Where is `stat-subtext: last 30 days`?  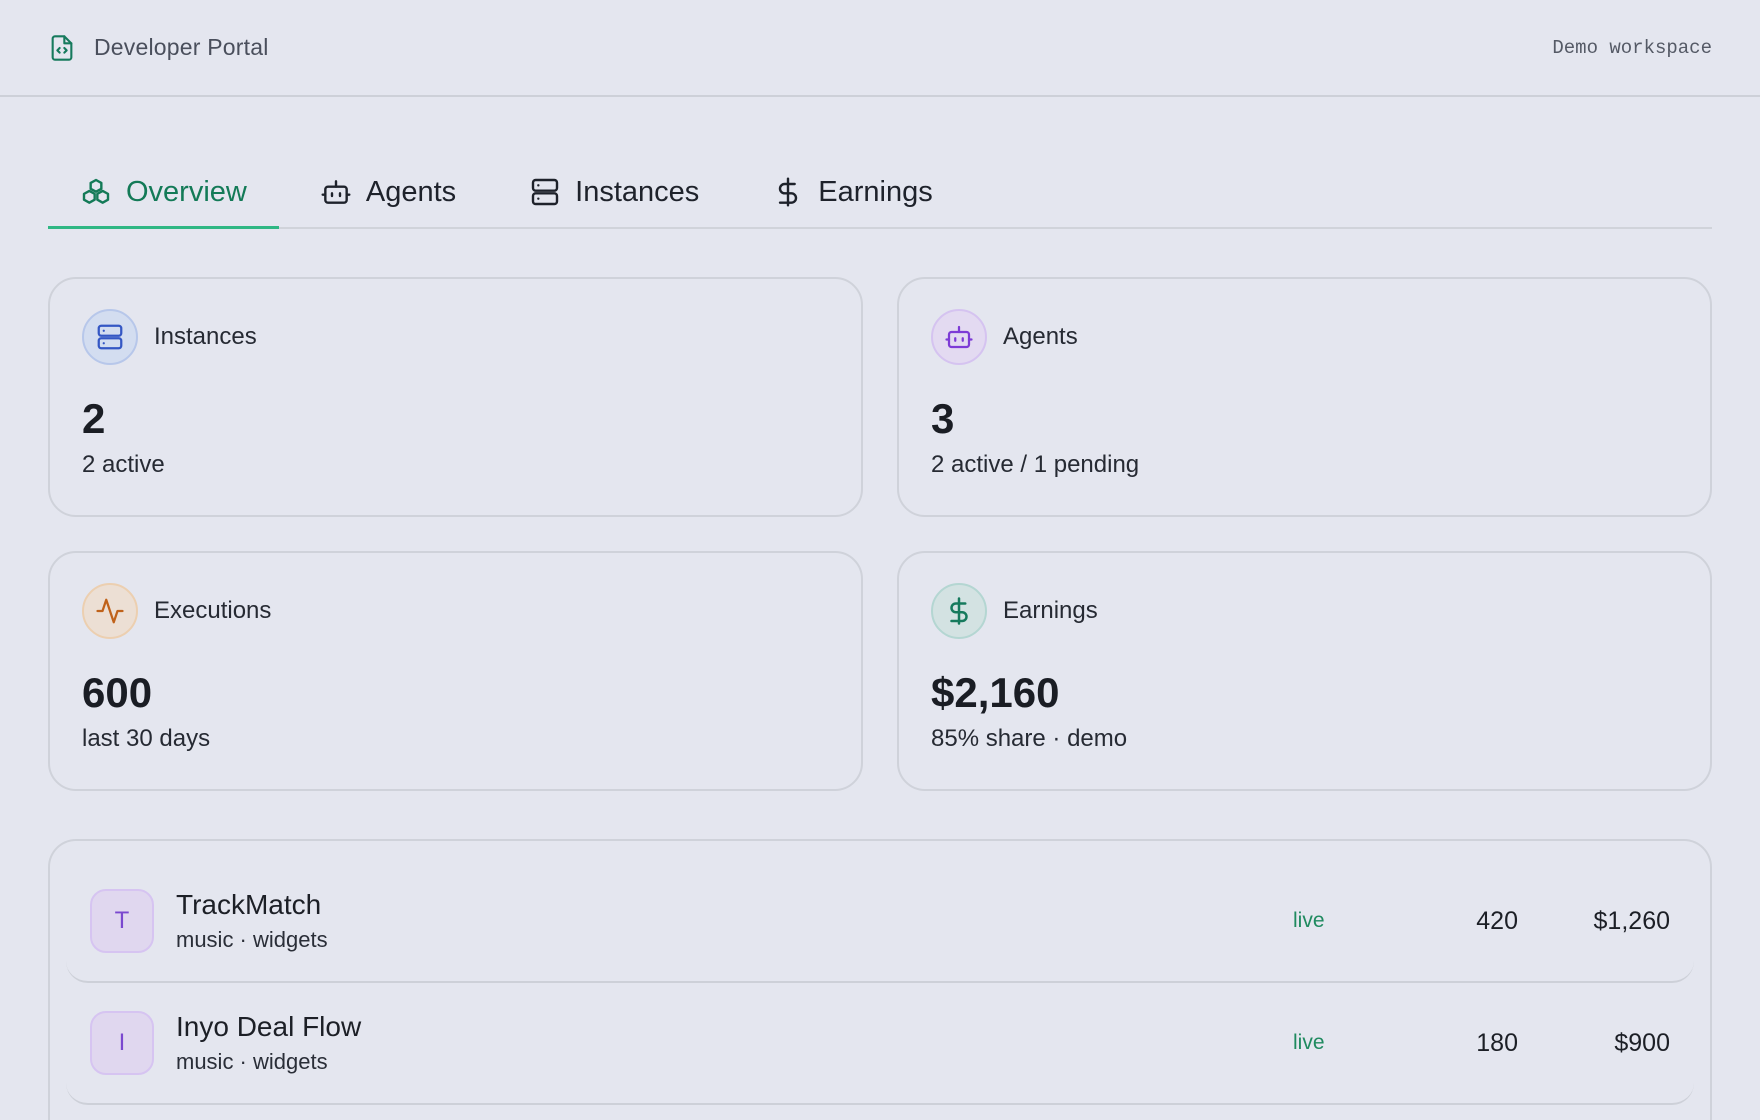
stat-subtext: last 30 days is located at coordinates (146, 738).